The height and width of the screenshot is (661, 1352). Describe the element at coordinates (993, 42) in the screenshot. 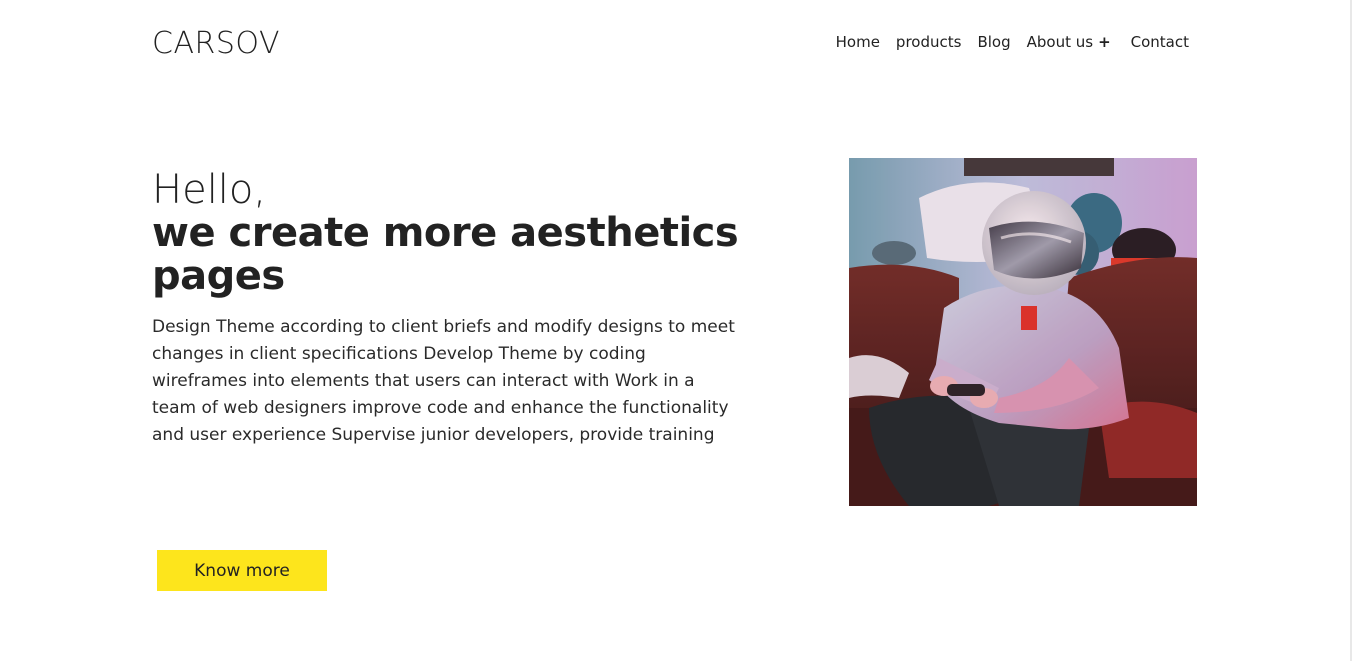

I see `nav-item-blog: Blog` at that location.